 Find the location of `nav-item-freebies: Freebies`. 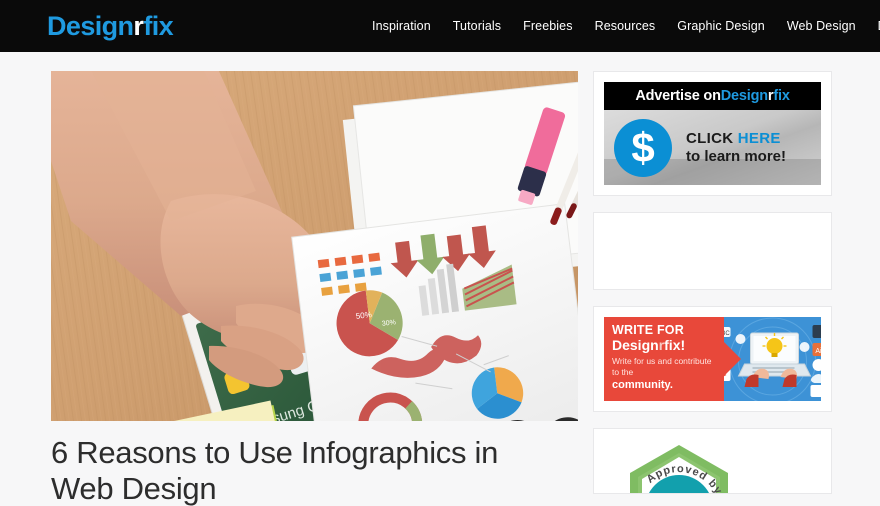

nav-item-freebies: Freebies is located at coordinates (547, 26).